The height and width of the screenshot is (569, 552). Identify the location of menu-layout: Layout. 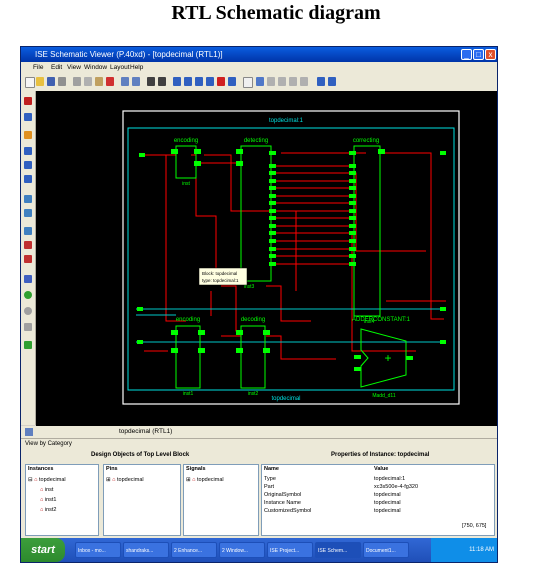
(120, 67).